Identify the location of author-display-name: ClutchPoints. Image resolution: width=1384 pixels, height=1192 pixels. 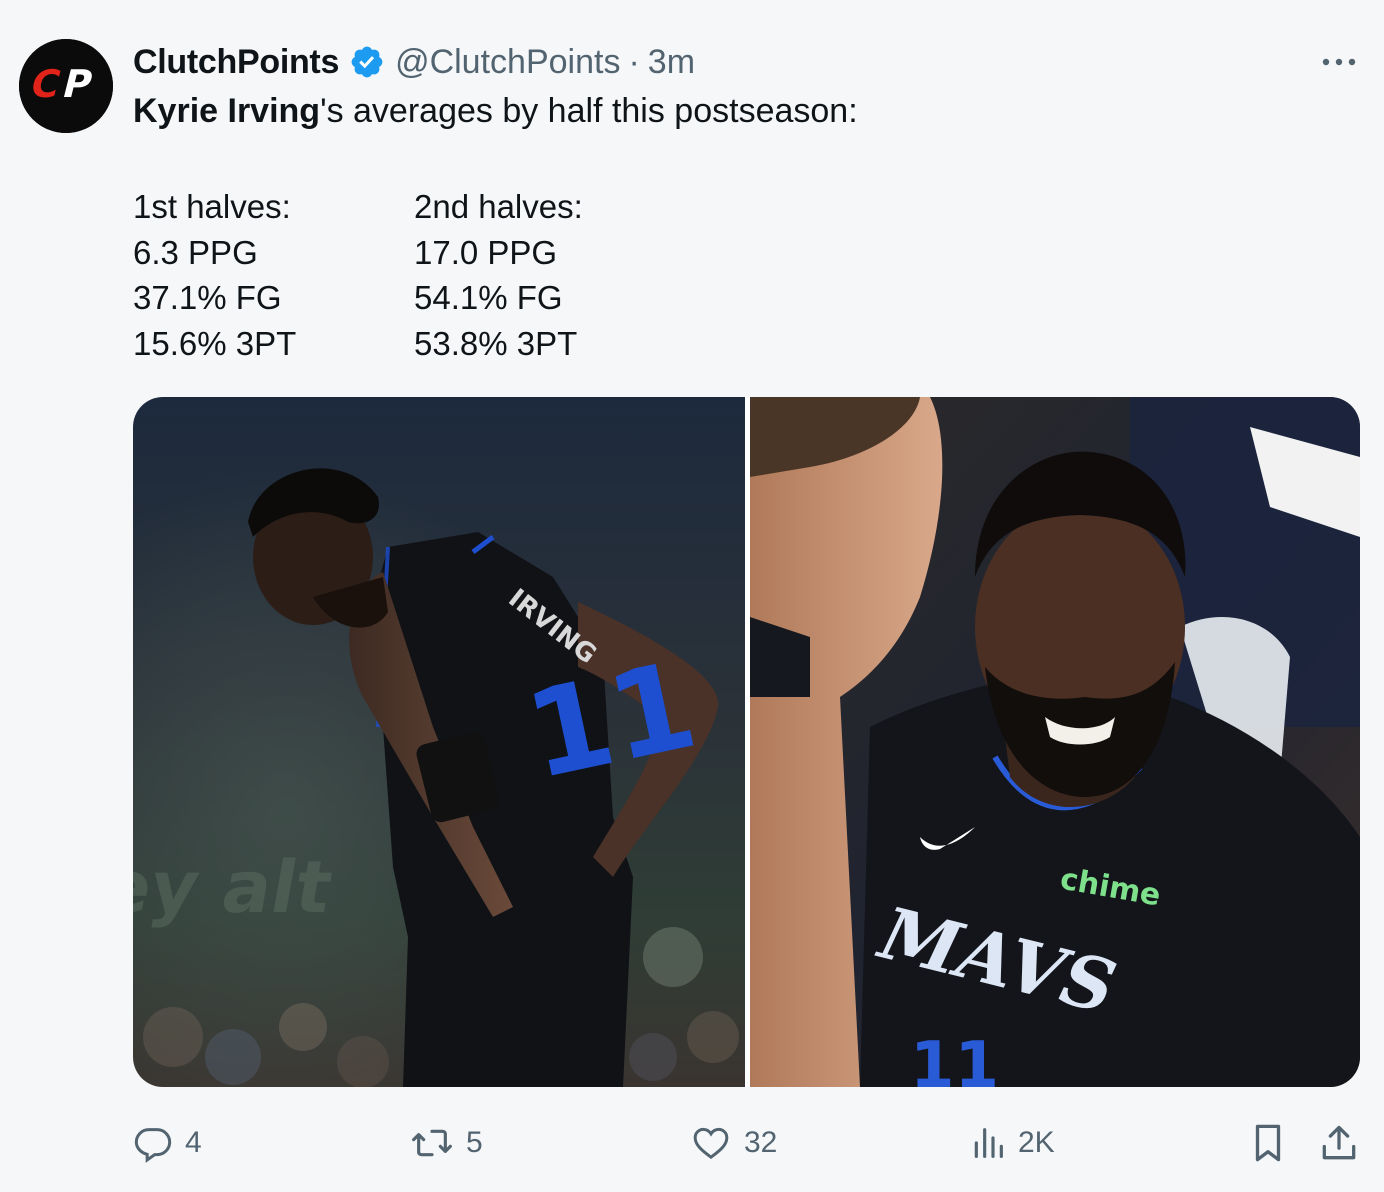
(236, 62).